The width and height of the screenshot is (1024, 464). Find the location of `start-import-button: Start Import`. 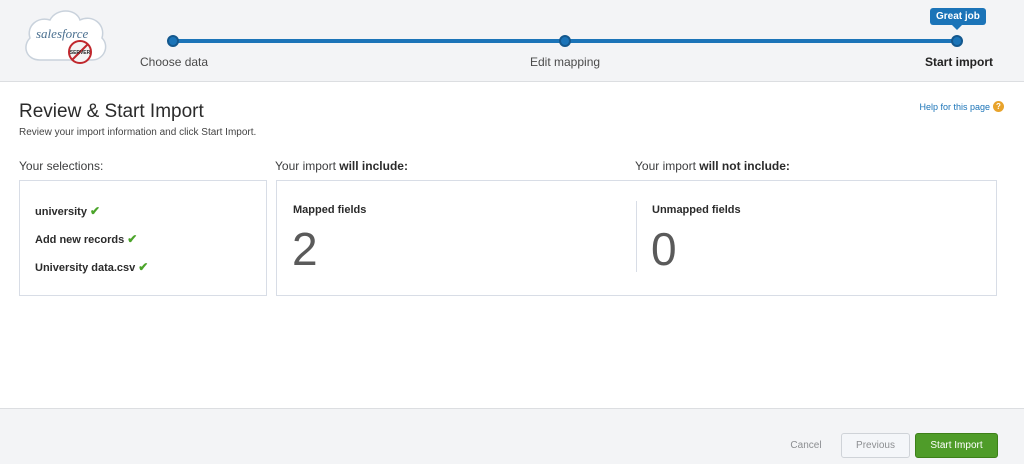

start-import-button: Start Import is located at coordinates (956, 445).